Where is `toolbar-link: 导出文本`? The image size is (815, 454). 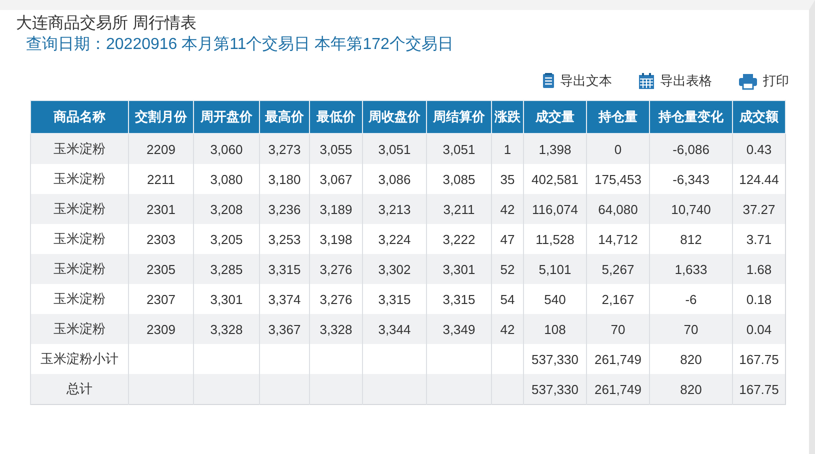 toolbar-link: 导出文本 is located at coordinates (577, 81).